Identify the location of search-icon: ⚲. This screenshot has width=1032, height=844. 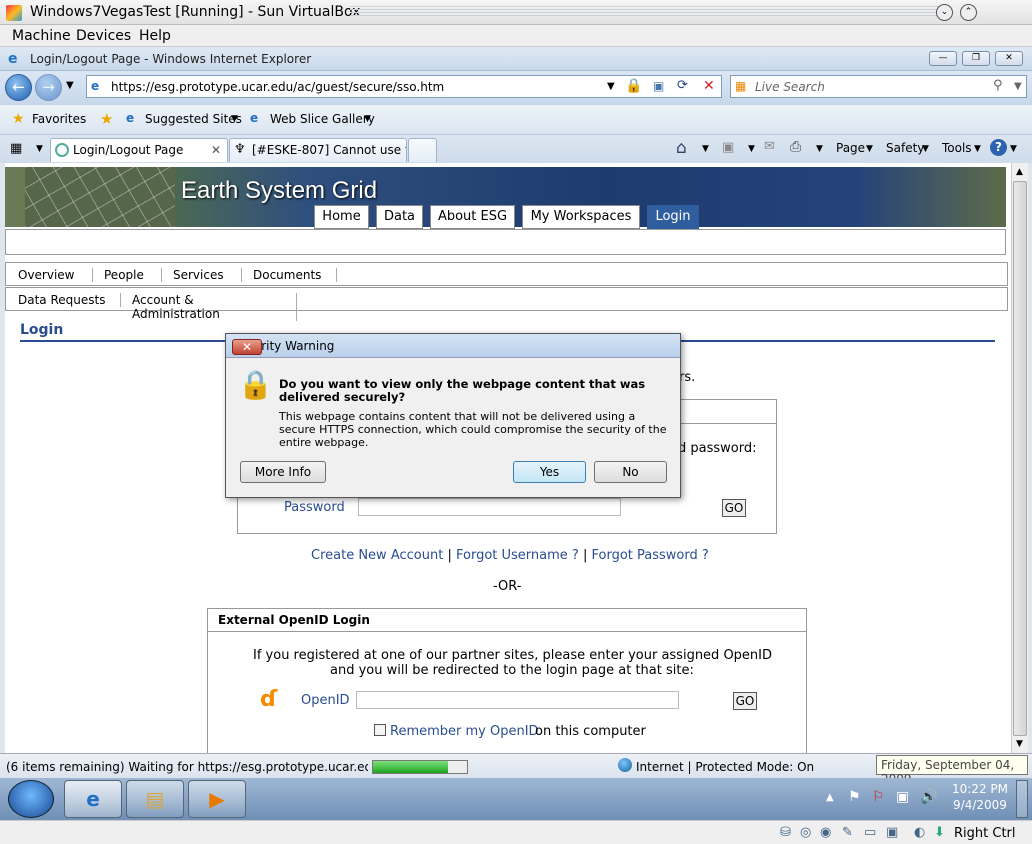
(998, 85).